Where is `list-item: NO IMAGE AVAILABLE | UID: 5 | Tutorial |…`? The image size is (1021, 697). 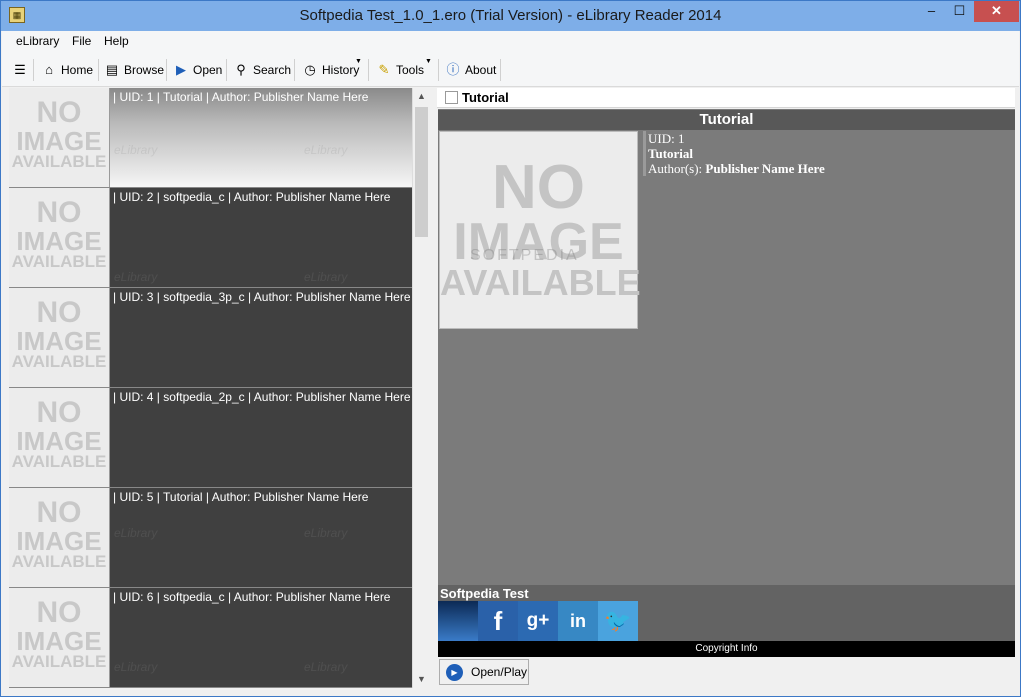 list-item: NO IMAGE AVAILABLE | UID: 5 | Tutorial |… is located at coordinates (210, 538).